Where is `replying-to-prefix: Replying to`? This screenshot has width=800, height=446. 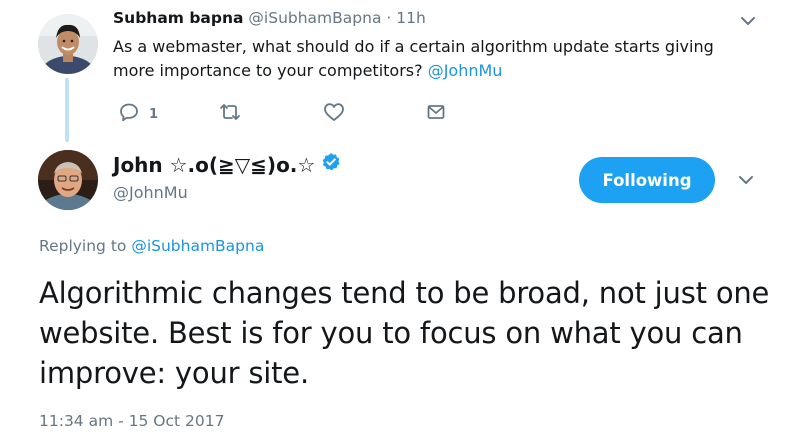 replying-to-prefix: Replying to is located at coordinates (85, 246).